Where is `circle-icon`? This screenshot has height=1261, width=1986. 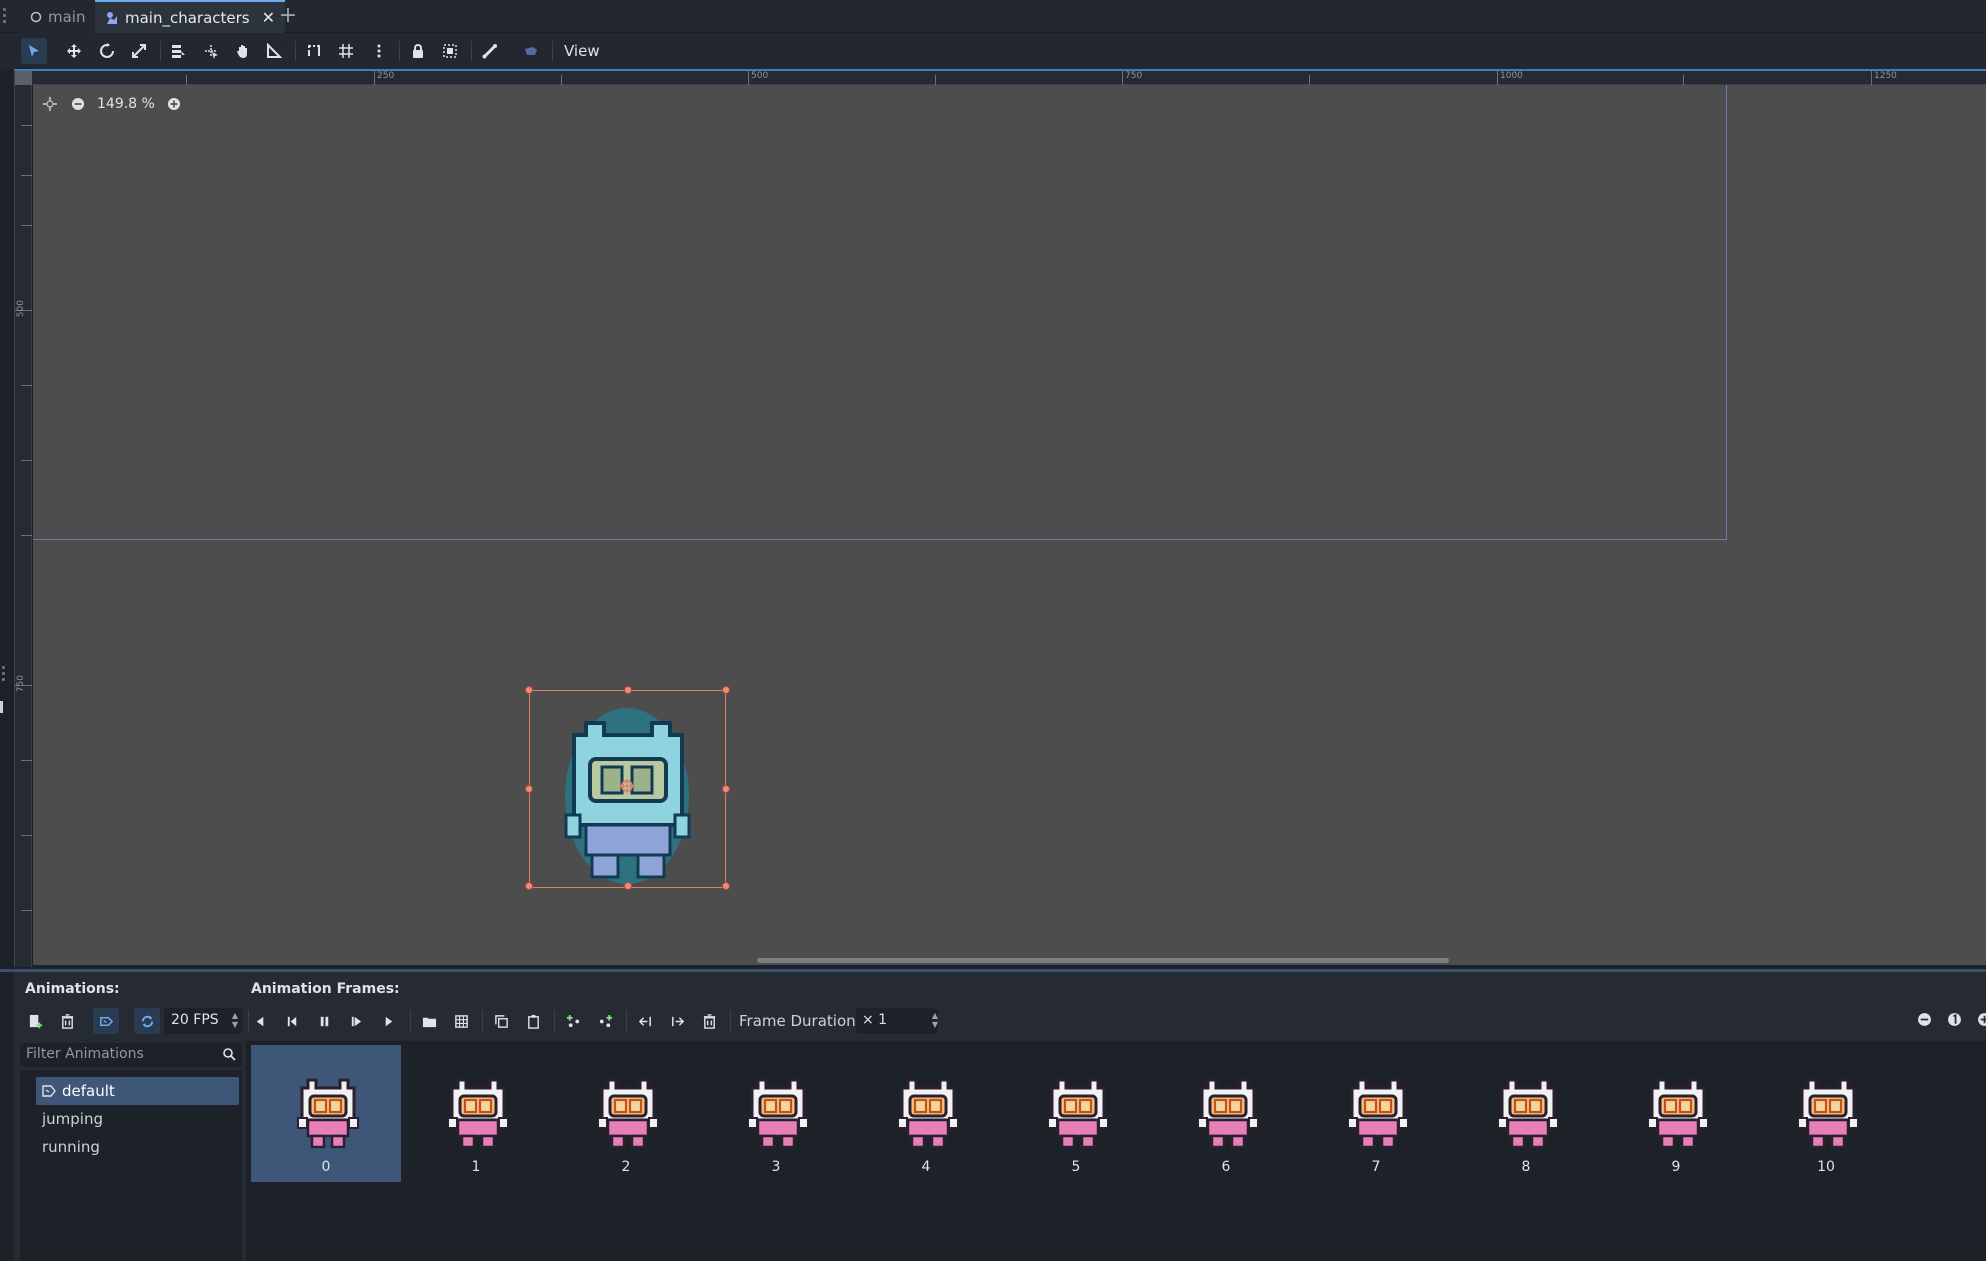 circle-icon is located at coordinates (36, 17).